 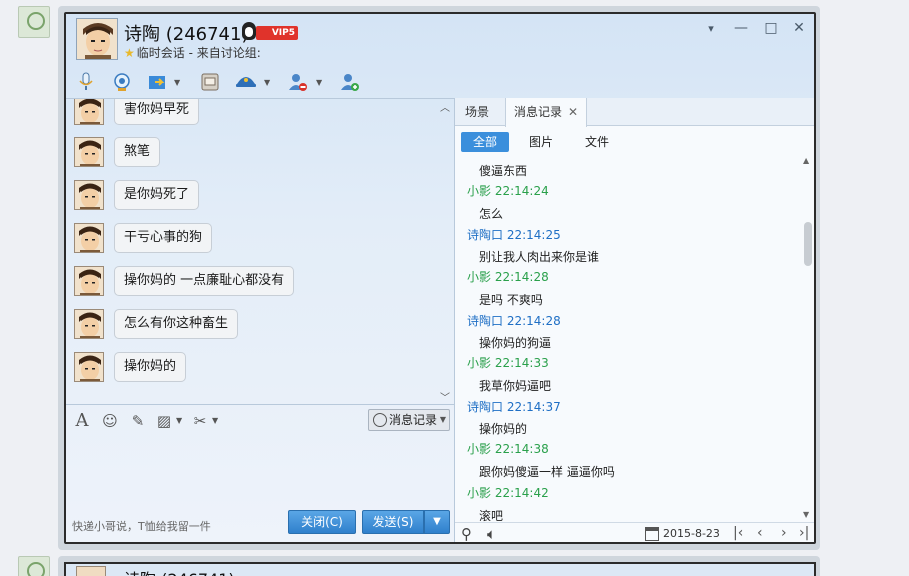 I want to click on log-sender-time: 小影 22:14:24, so click(x=508, y=191).